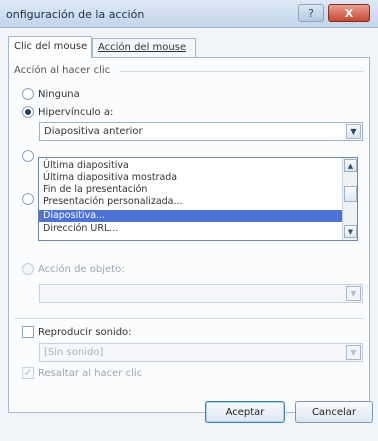 Image resolution: width=378 pixels, height=441 pixels. I want to click on radio-hyperlink, so click(28, 112).